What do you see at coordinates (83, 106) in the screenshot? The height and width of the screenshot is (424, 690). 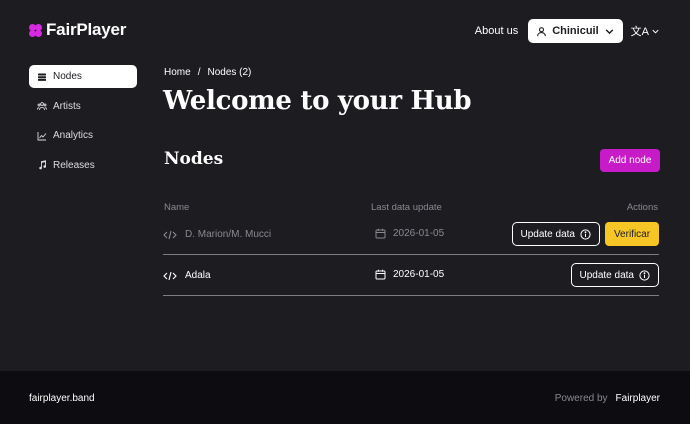 I see `sidebar-item-artists: Artists` at bounding box center [83, 106].